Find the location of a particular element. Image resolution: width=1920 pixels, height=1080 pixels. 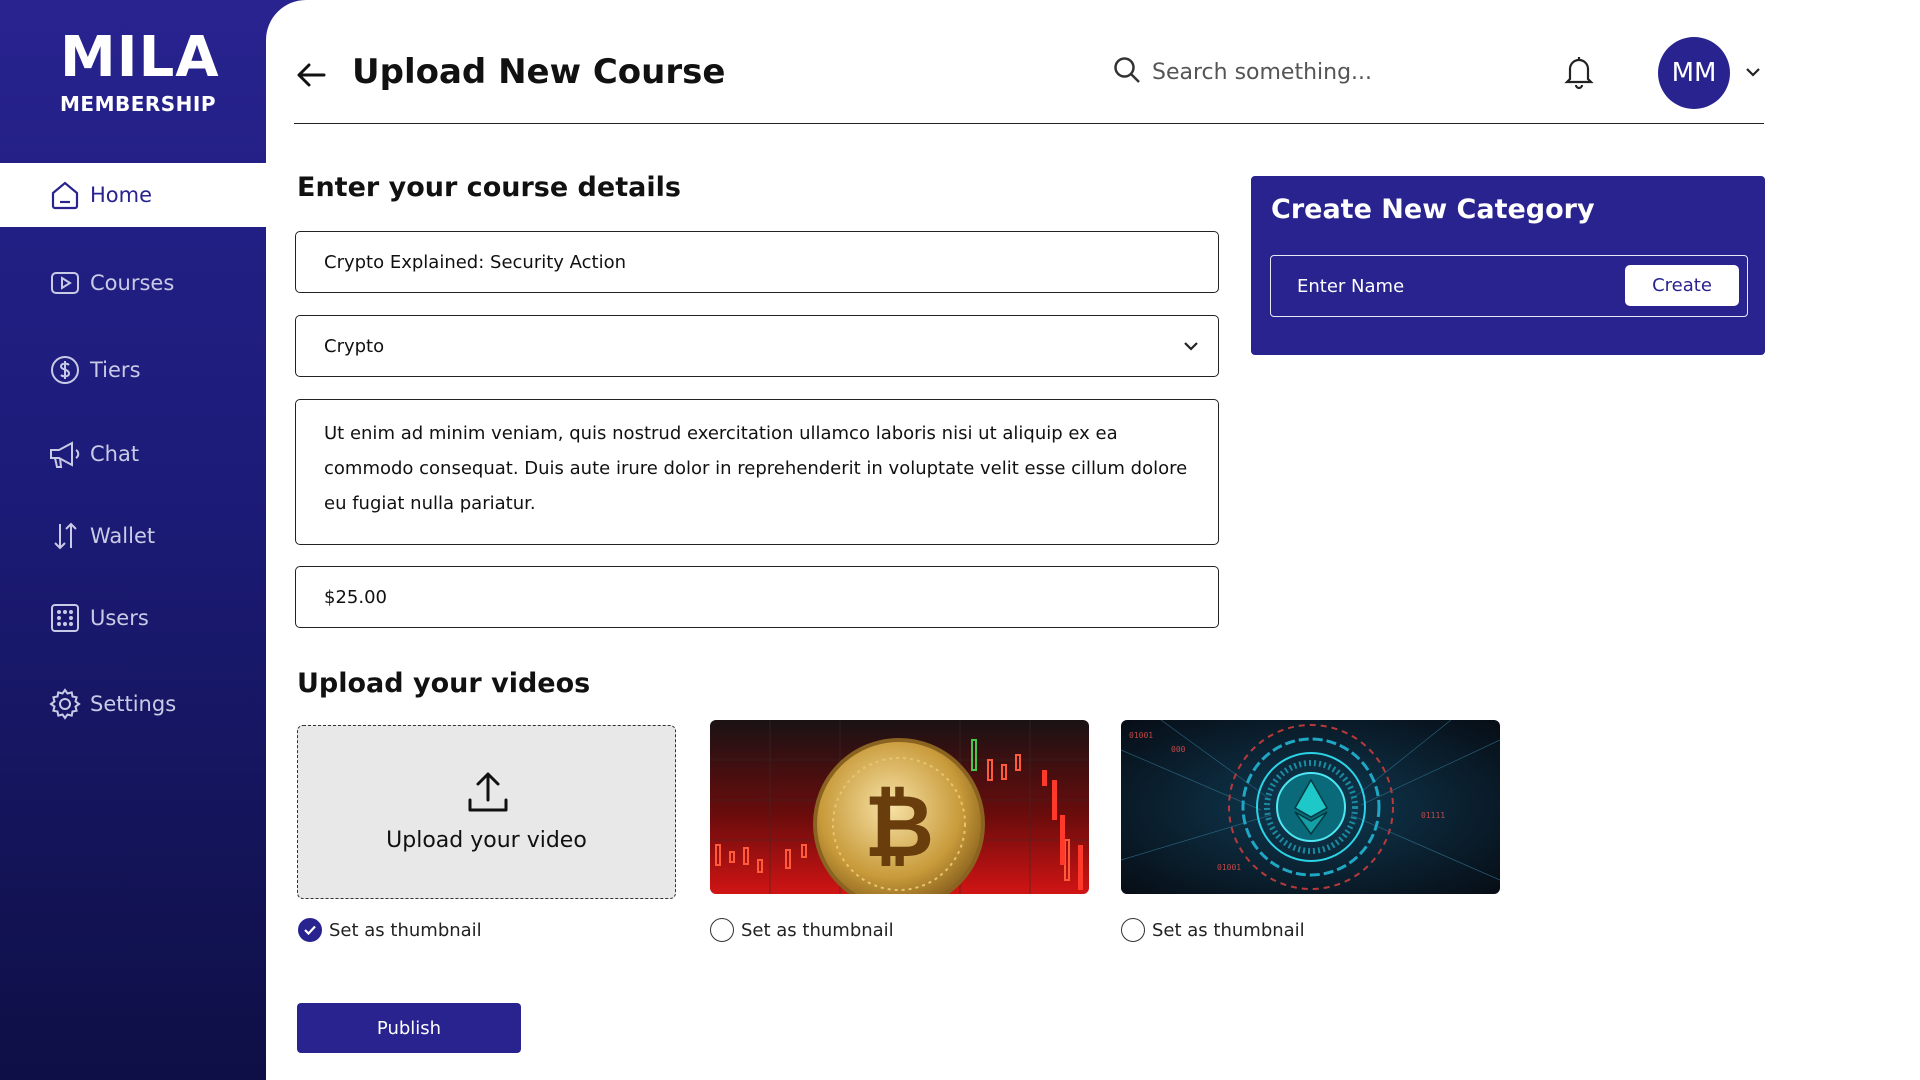

create-category-button: Create is located at coordinates (1682, 285).